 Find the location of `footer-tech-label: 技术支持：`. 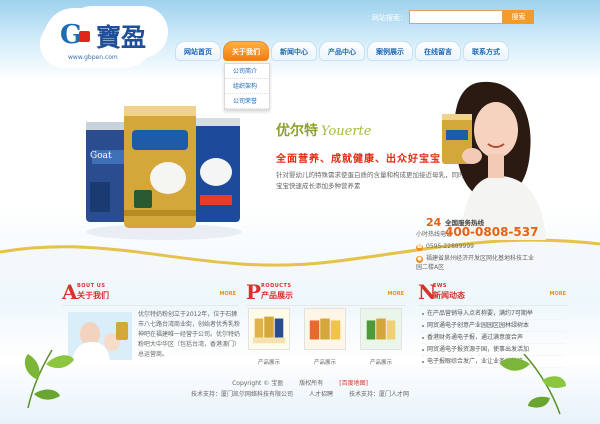

footer-tech-label: 技术支持： is located at coordinates (205, 394).